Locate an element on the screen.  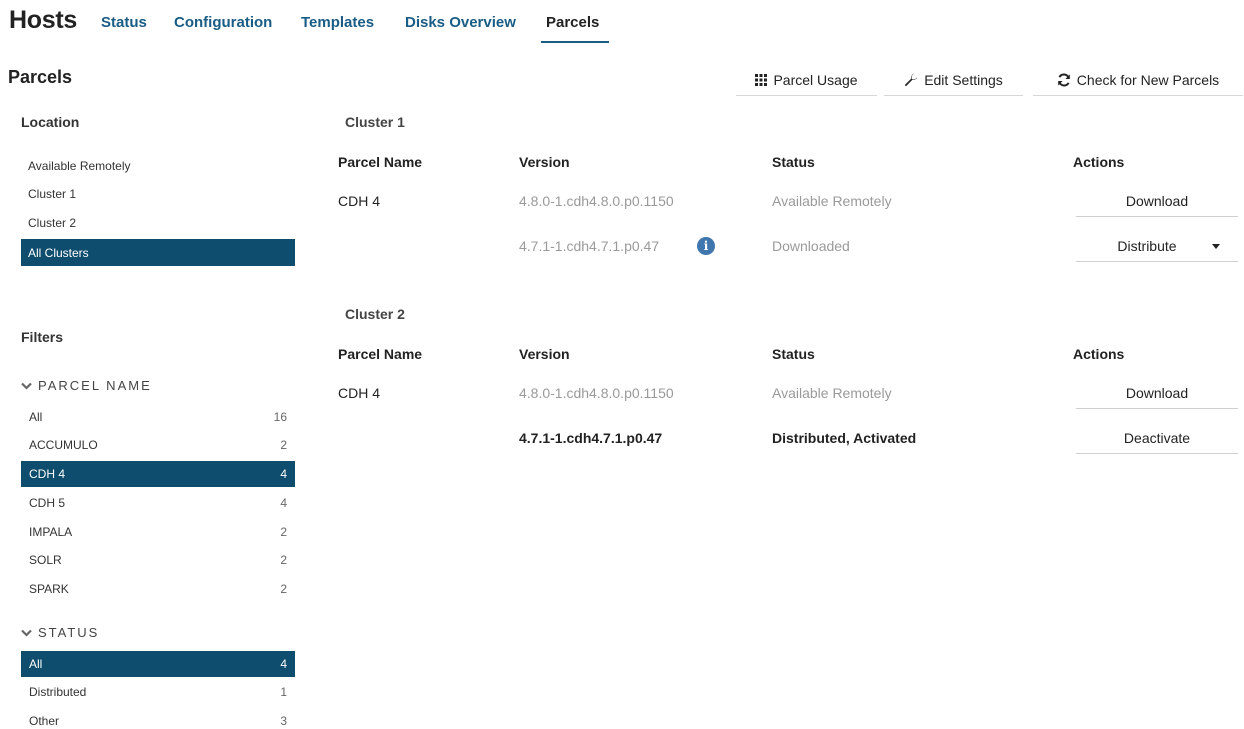
filter-row: All 16 is located at coordinates (158, 417).